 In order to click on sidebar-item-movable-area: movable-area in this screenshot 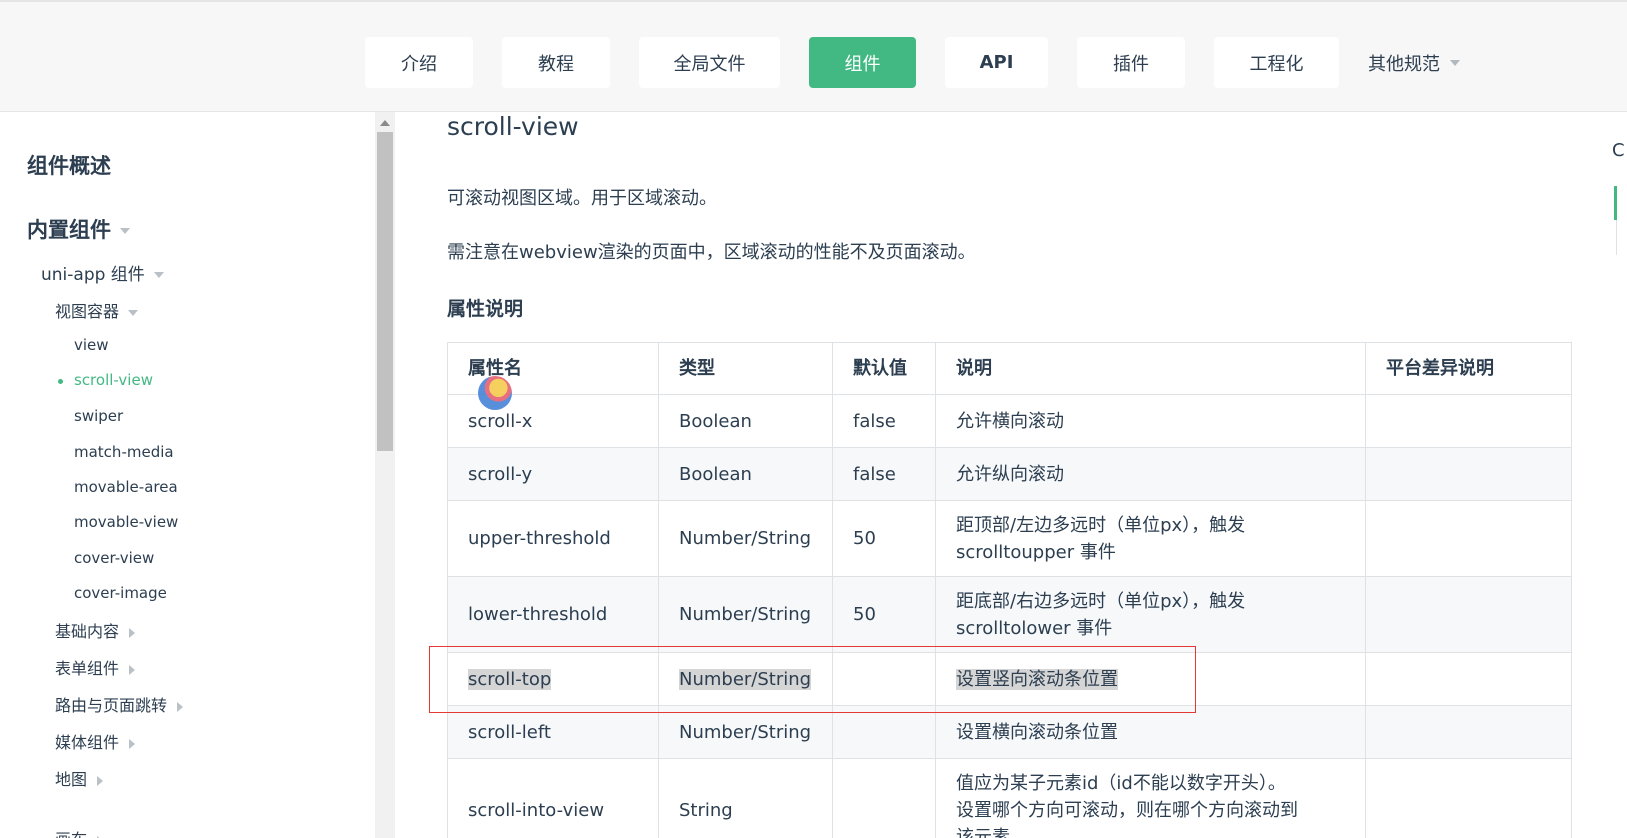, I will do `click(126, 487)`.